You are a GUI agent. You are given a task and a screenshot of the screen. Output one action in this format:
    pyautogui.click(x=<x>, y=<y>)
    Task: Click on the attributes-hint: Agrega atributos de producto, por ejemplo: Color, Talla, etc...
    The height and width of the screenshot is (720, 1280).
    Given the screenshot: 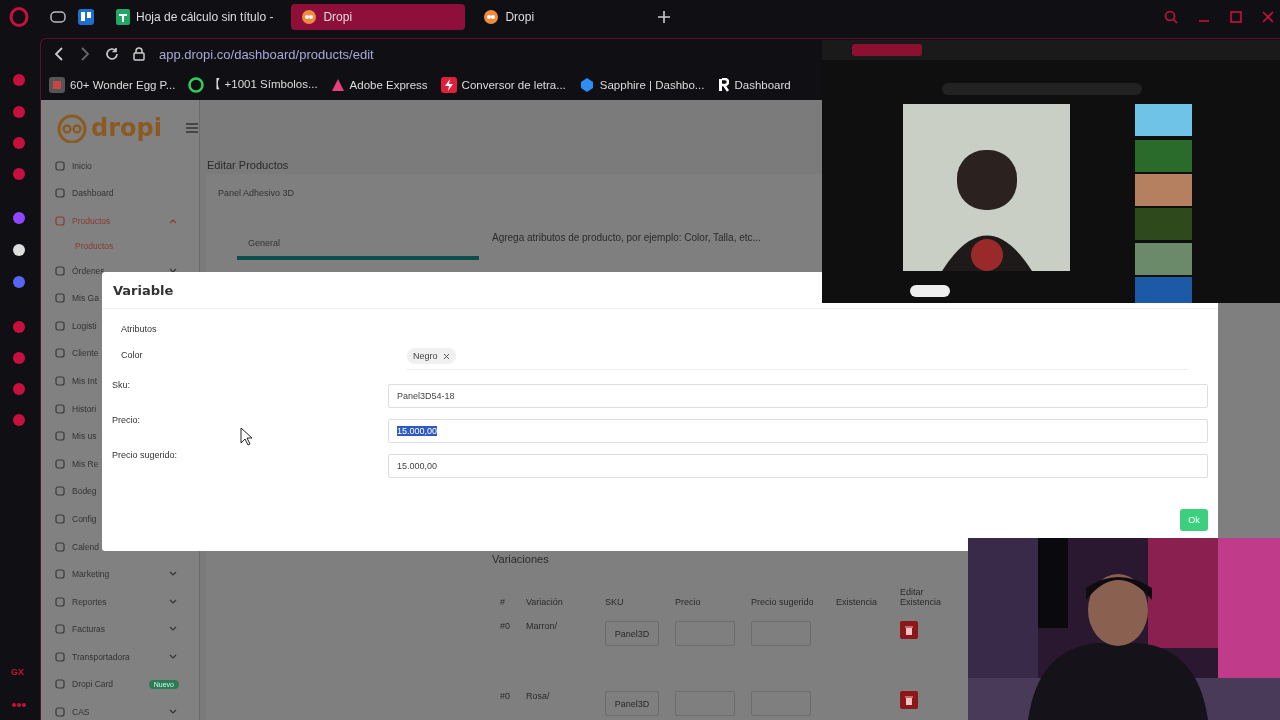 What is the action you would take?
    pyautogui.click(x=626, y=238)
    